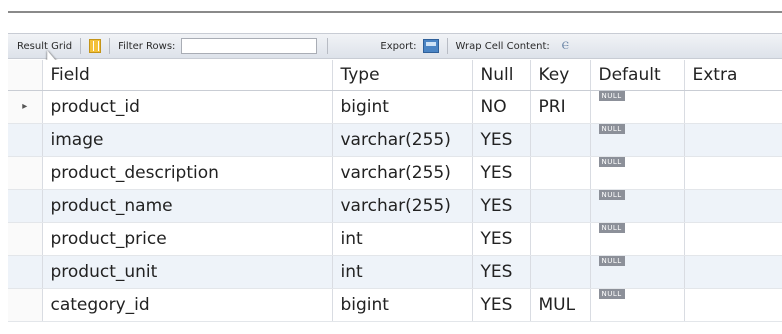  I want to click on column-header-type: Type, so click(402, 75).